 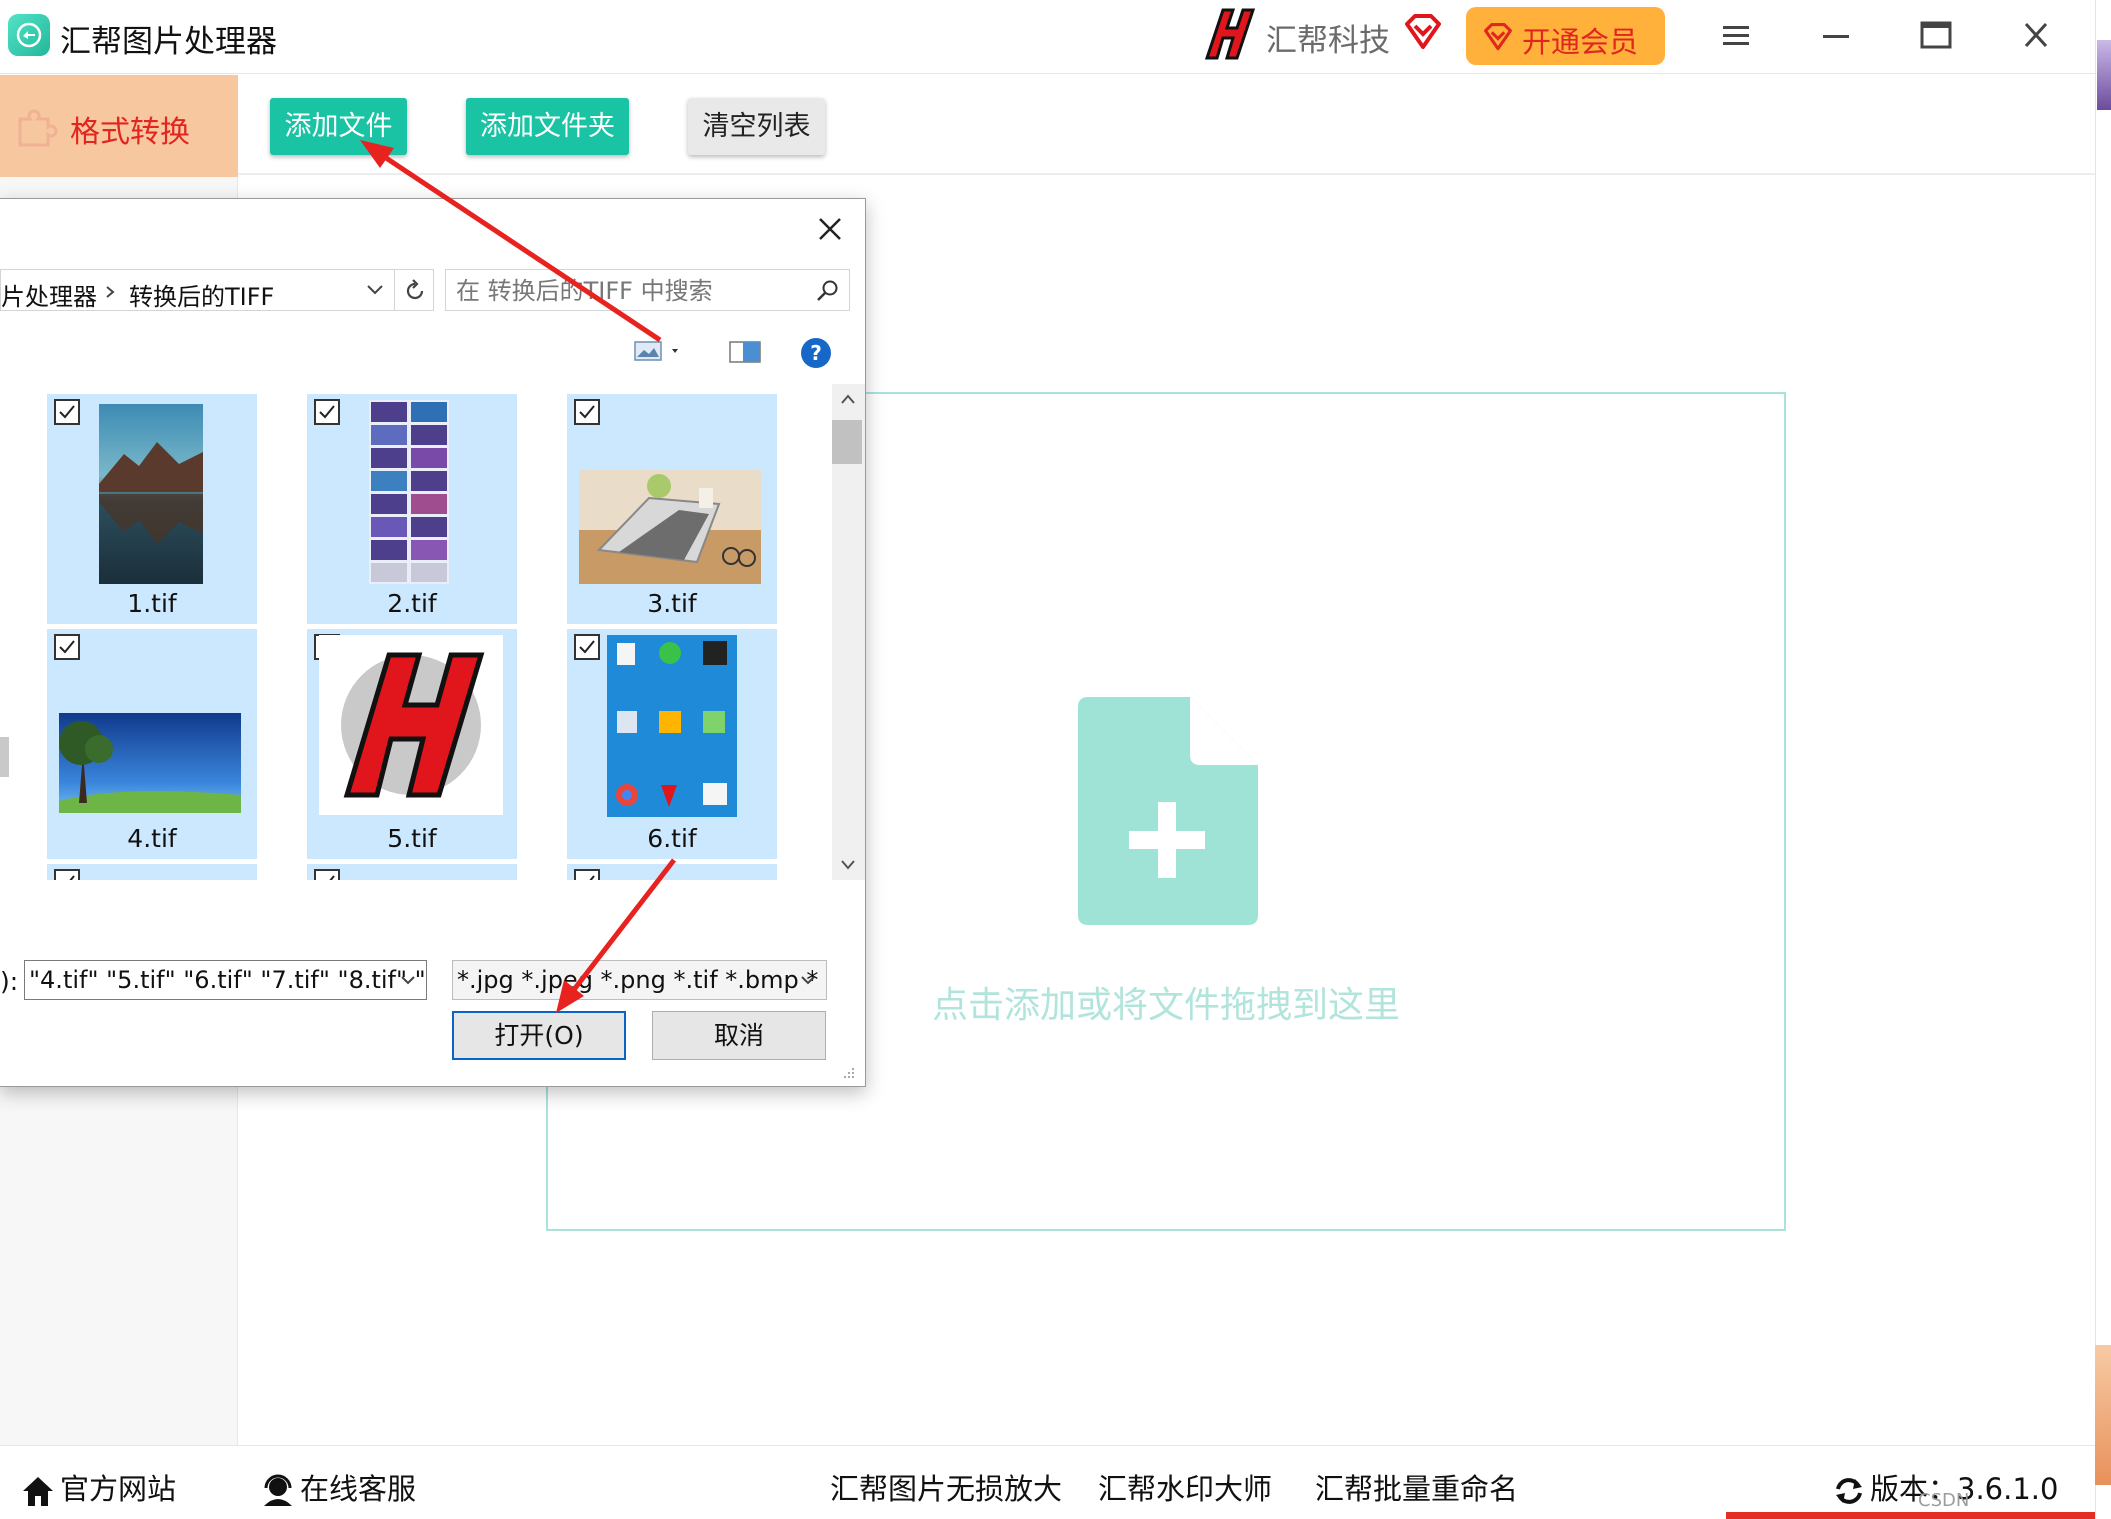 What do you see at coordinates (830, 229) in the screenshot?
I see `dialog-close-icon` at bounding box center [830, 229].